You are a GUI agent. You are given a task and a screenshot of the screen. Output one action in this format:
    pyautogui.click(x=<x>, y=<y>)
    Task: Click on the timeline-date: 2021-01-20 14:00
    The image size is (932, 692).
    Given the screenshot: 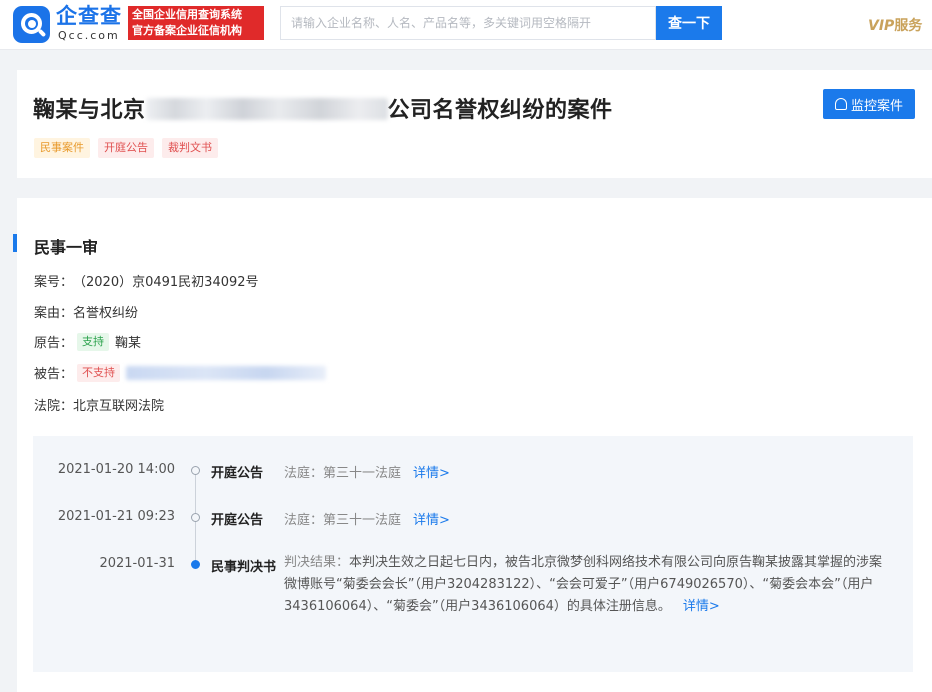 What is the action you would take?
    pyautogui.click(x=116, y=469)
    